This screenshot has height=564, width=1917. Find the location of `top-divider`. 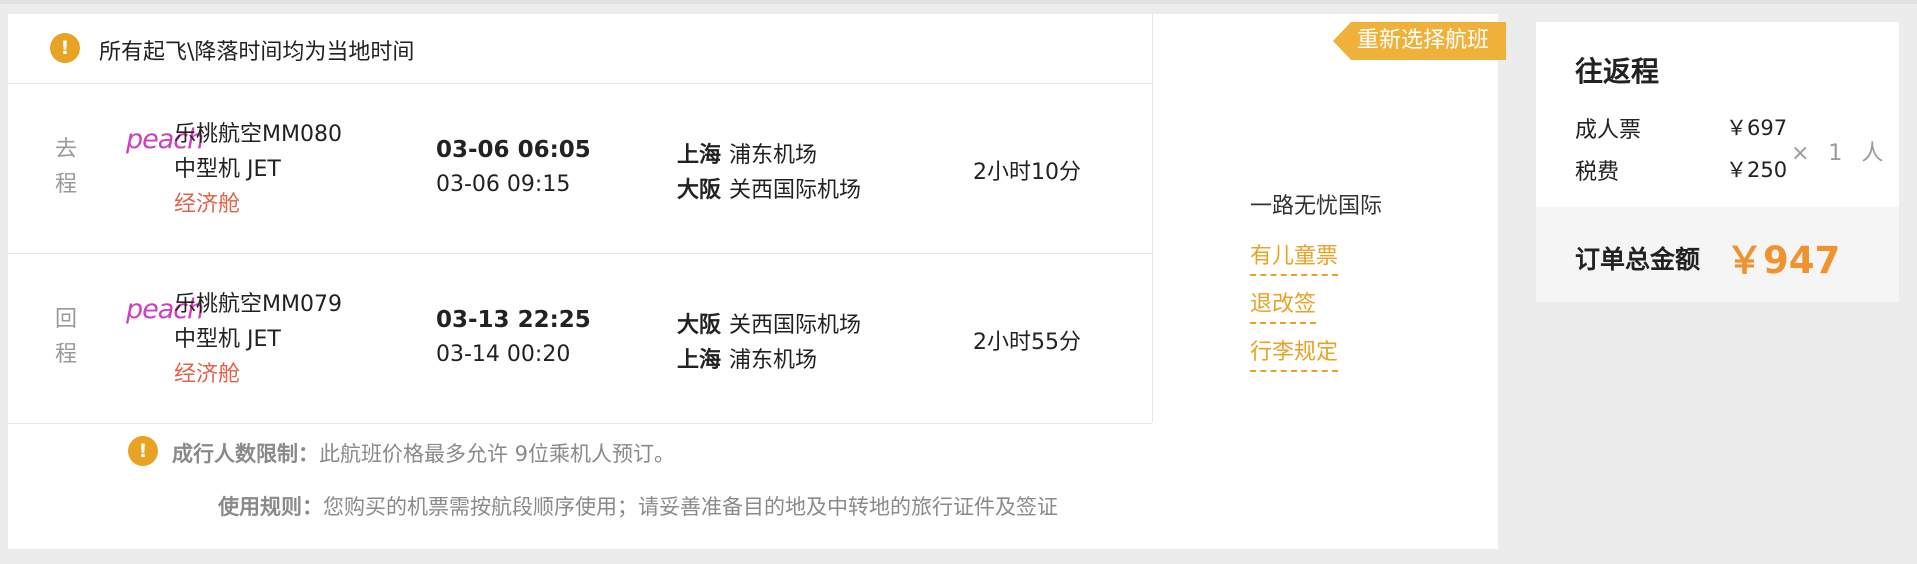

top-divider is located at coordinates (958, 2).